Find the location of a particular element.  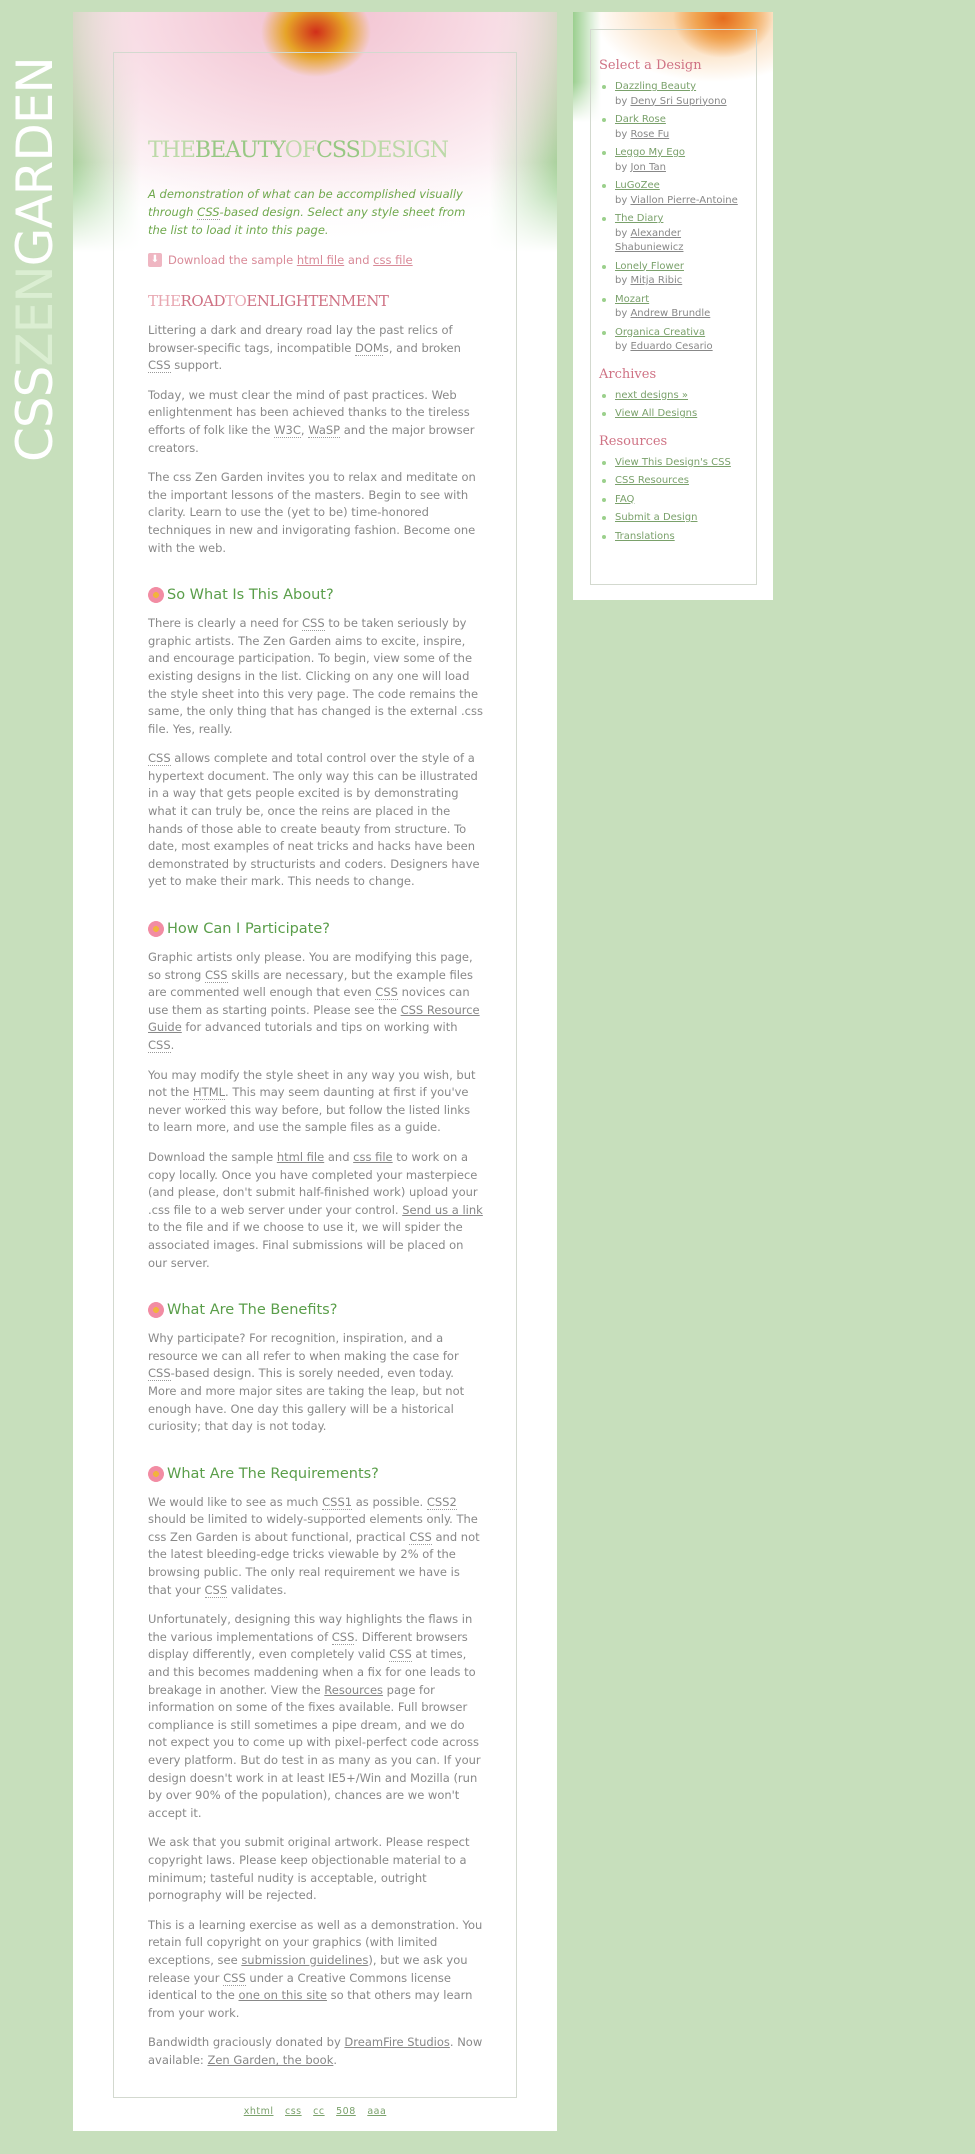

site-logo: CSSZENGARDEN is located at coordinates (35, 259).